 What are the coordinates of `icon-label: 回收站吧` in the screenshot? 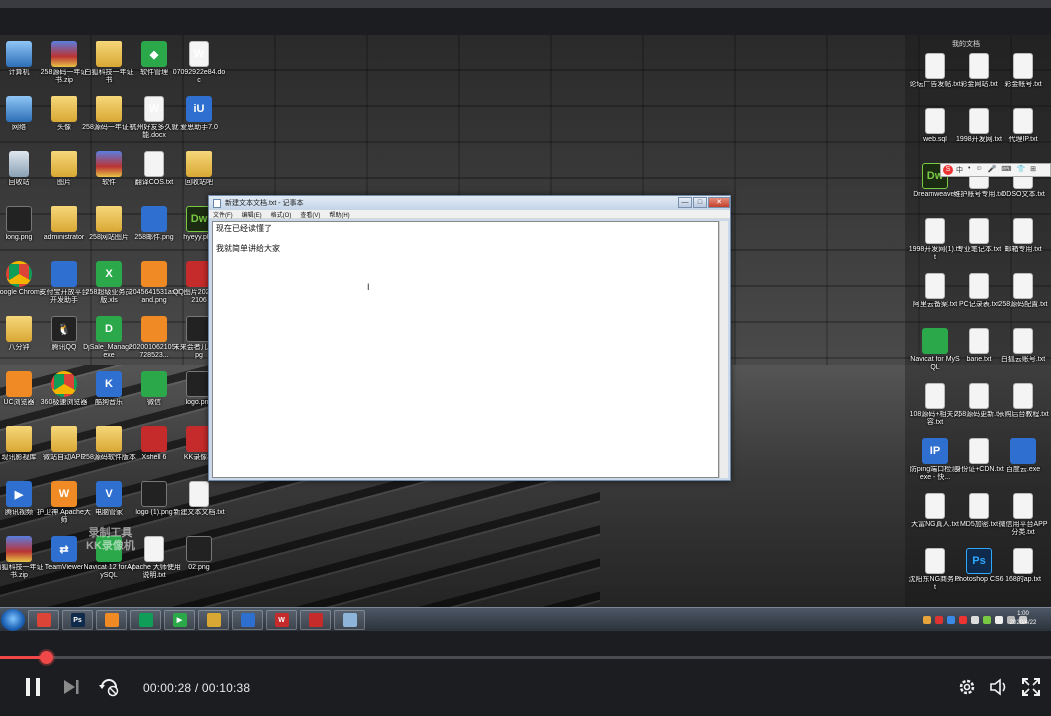 It's located at (199, 182).